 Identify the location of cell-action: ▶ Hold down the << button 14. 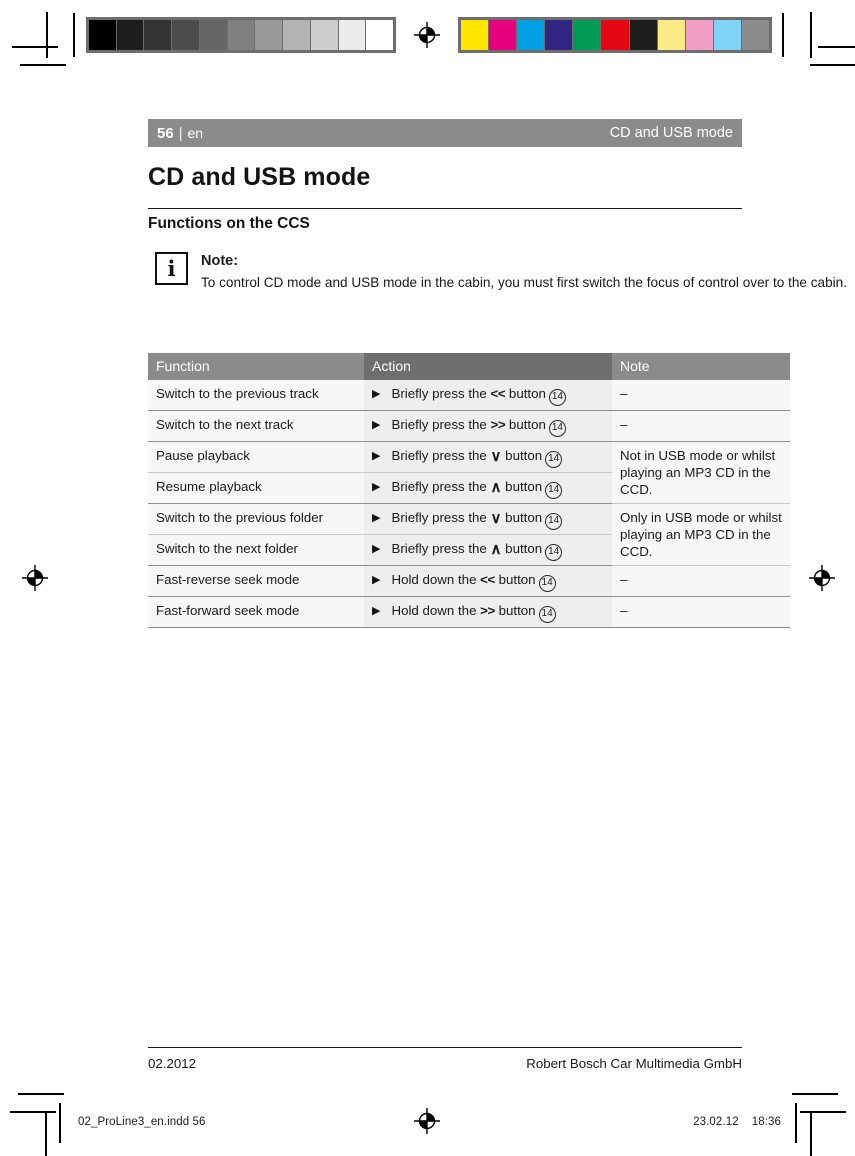
(488, 581).